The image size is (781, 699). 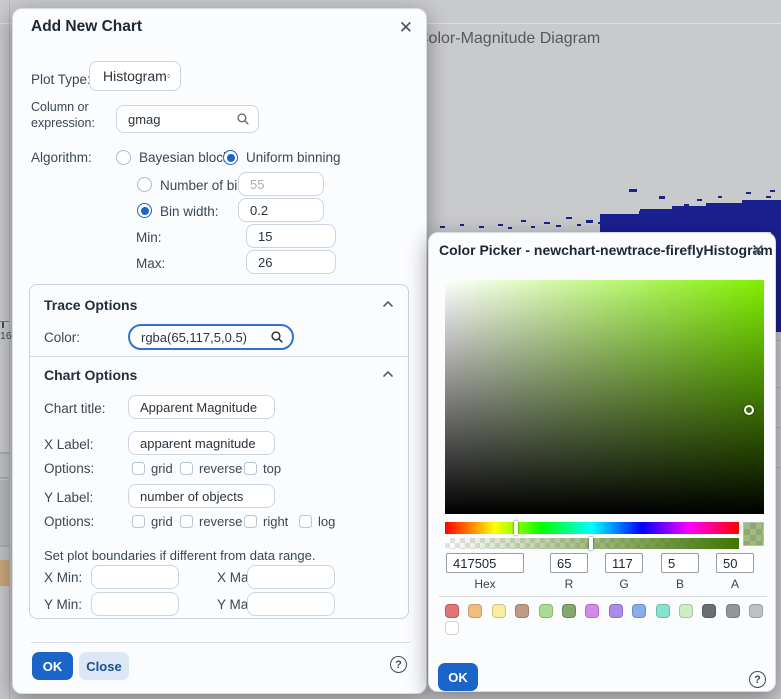 I want to click on color-picker-search-icon, so click(x=277, y=337).